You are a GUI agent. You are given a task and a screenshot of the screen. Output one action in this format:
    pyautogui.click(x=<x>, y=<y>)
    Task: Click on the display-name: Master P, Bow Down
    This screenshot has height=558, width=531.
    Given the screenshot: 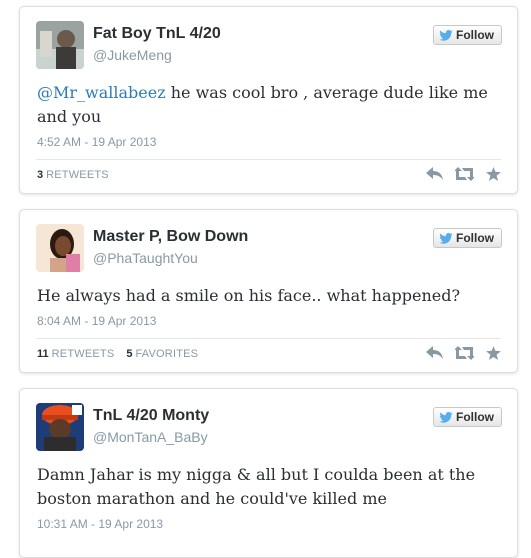 What is the action you would take?
    pyautogui.click(x=170, y=237)
    